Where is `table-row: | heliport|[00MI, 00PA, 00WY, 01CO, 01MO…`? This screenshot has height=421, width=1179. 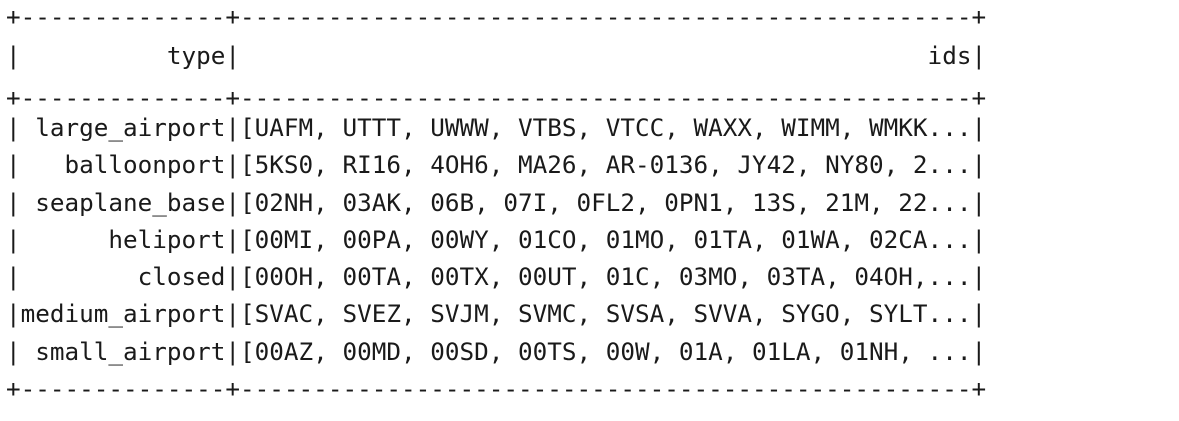 table-row: | heliport|[00MI, 00PA, 00WY, 01CO, 01MO… is located at coordinates (496, 239).